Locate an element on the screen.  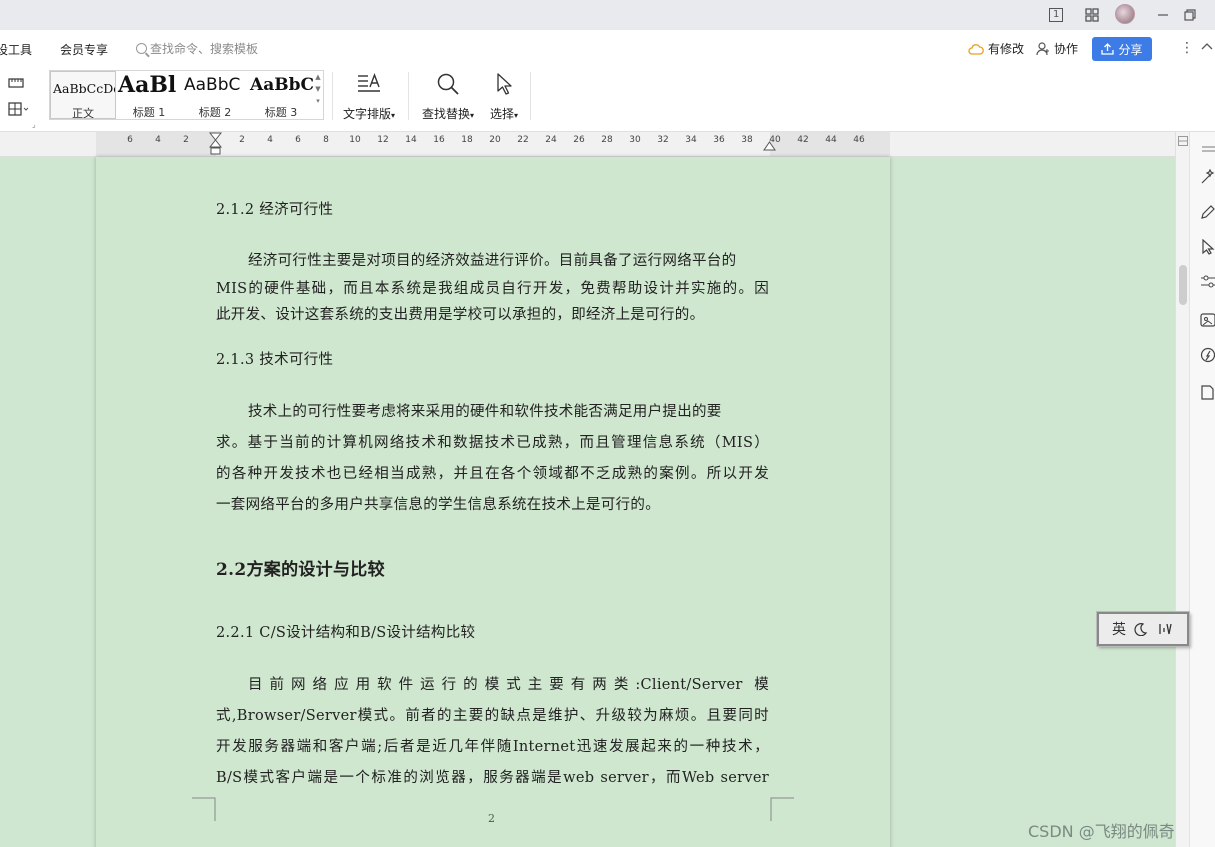
pen-edit-icon is located at coordinates (1207, 212).